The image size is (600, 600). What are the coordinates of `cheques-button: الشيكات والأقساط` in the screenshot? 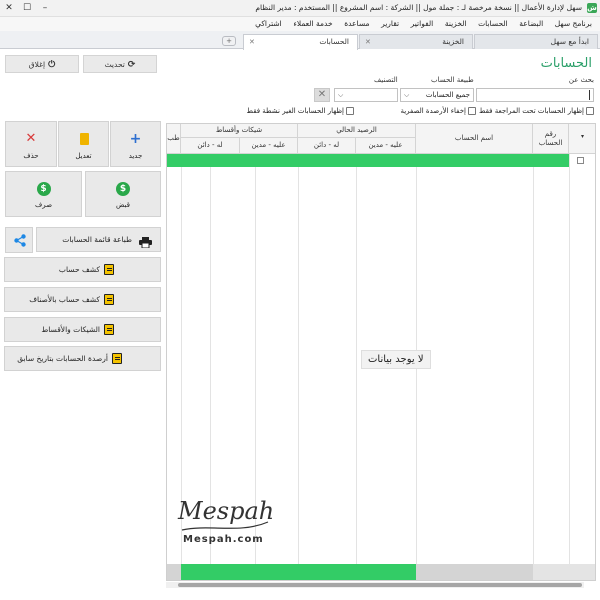 It's located at (82, 329).